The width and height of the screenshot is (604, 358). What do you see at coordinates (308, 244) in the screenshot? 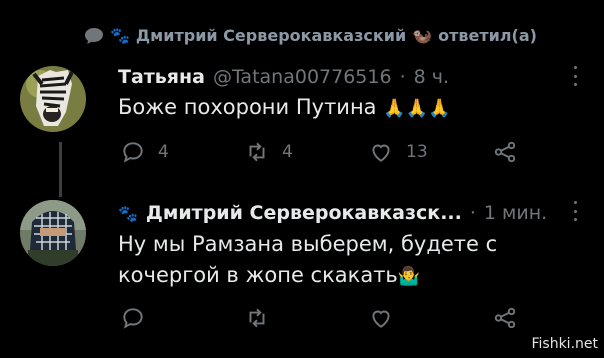
I see `tweet-text-line-1: Ну мы Рамзана выберем, будете с` at bounding box center [308, 244].